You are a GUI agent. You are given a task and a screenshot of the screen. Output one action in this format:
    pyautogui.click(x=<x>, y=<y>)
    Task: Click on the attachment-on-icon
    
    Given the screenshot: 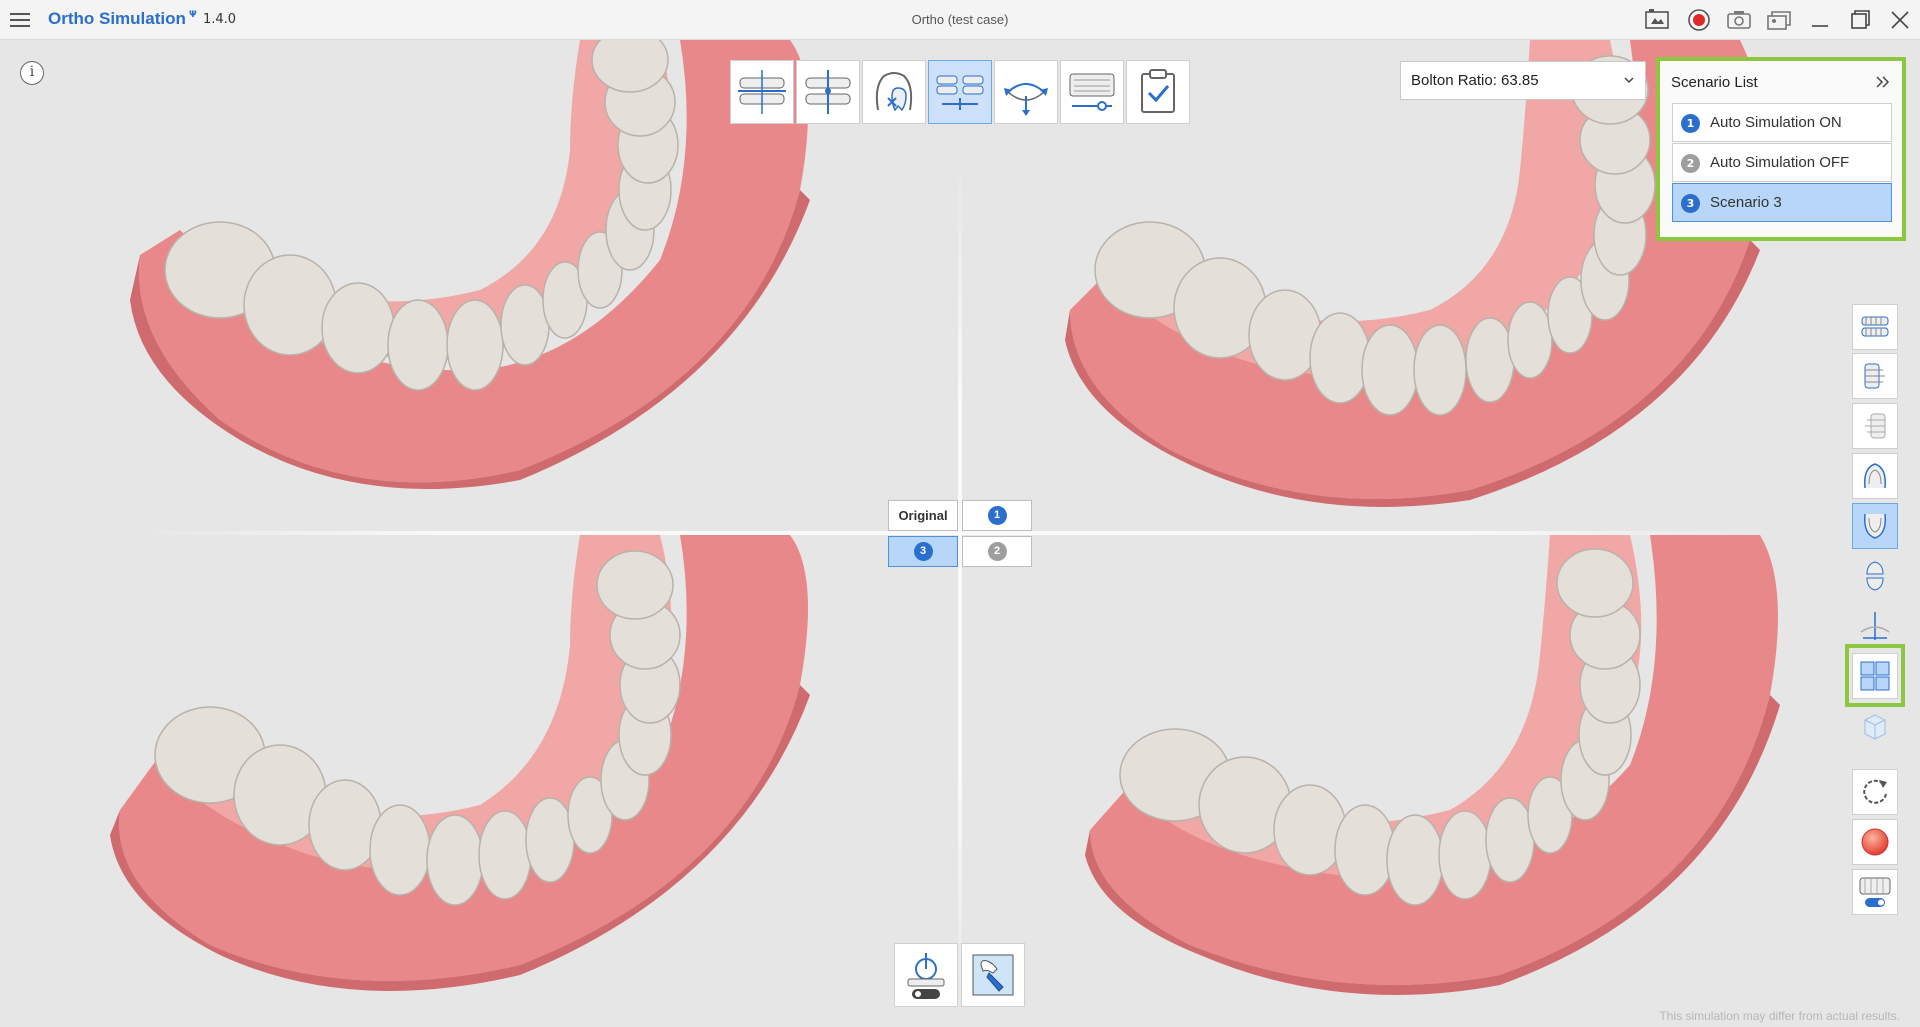 What is the action you would take?
    pyautogui.click(x=1875, y=892)
    